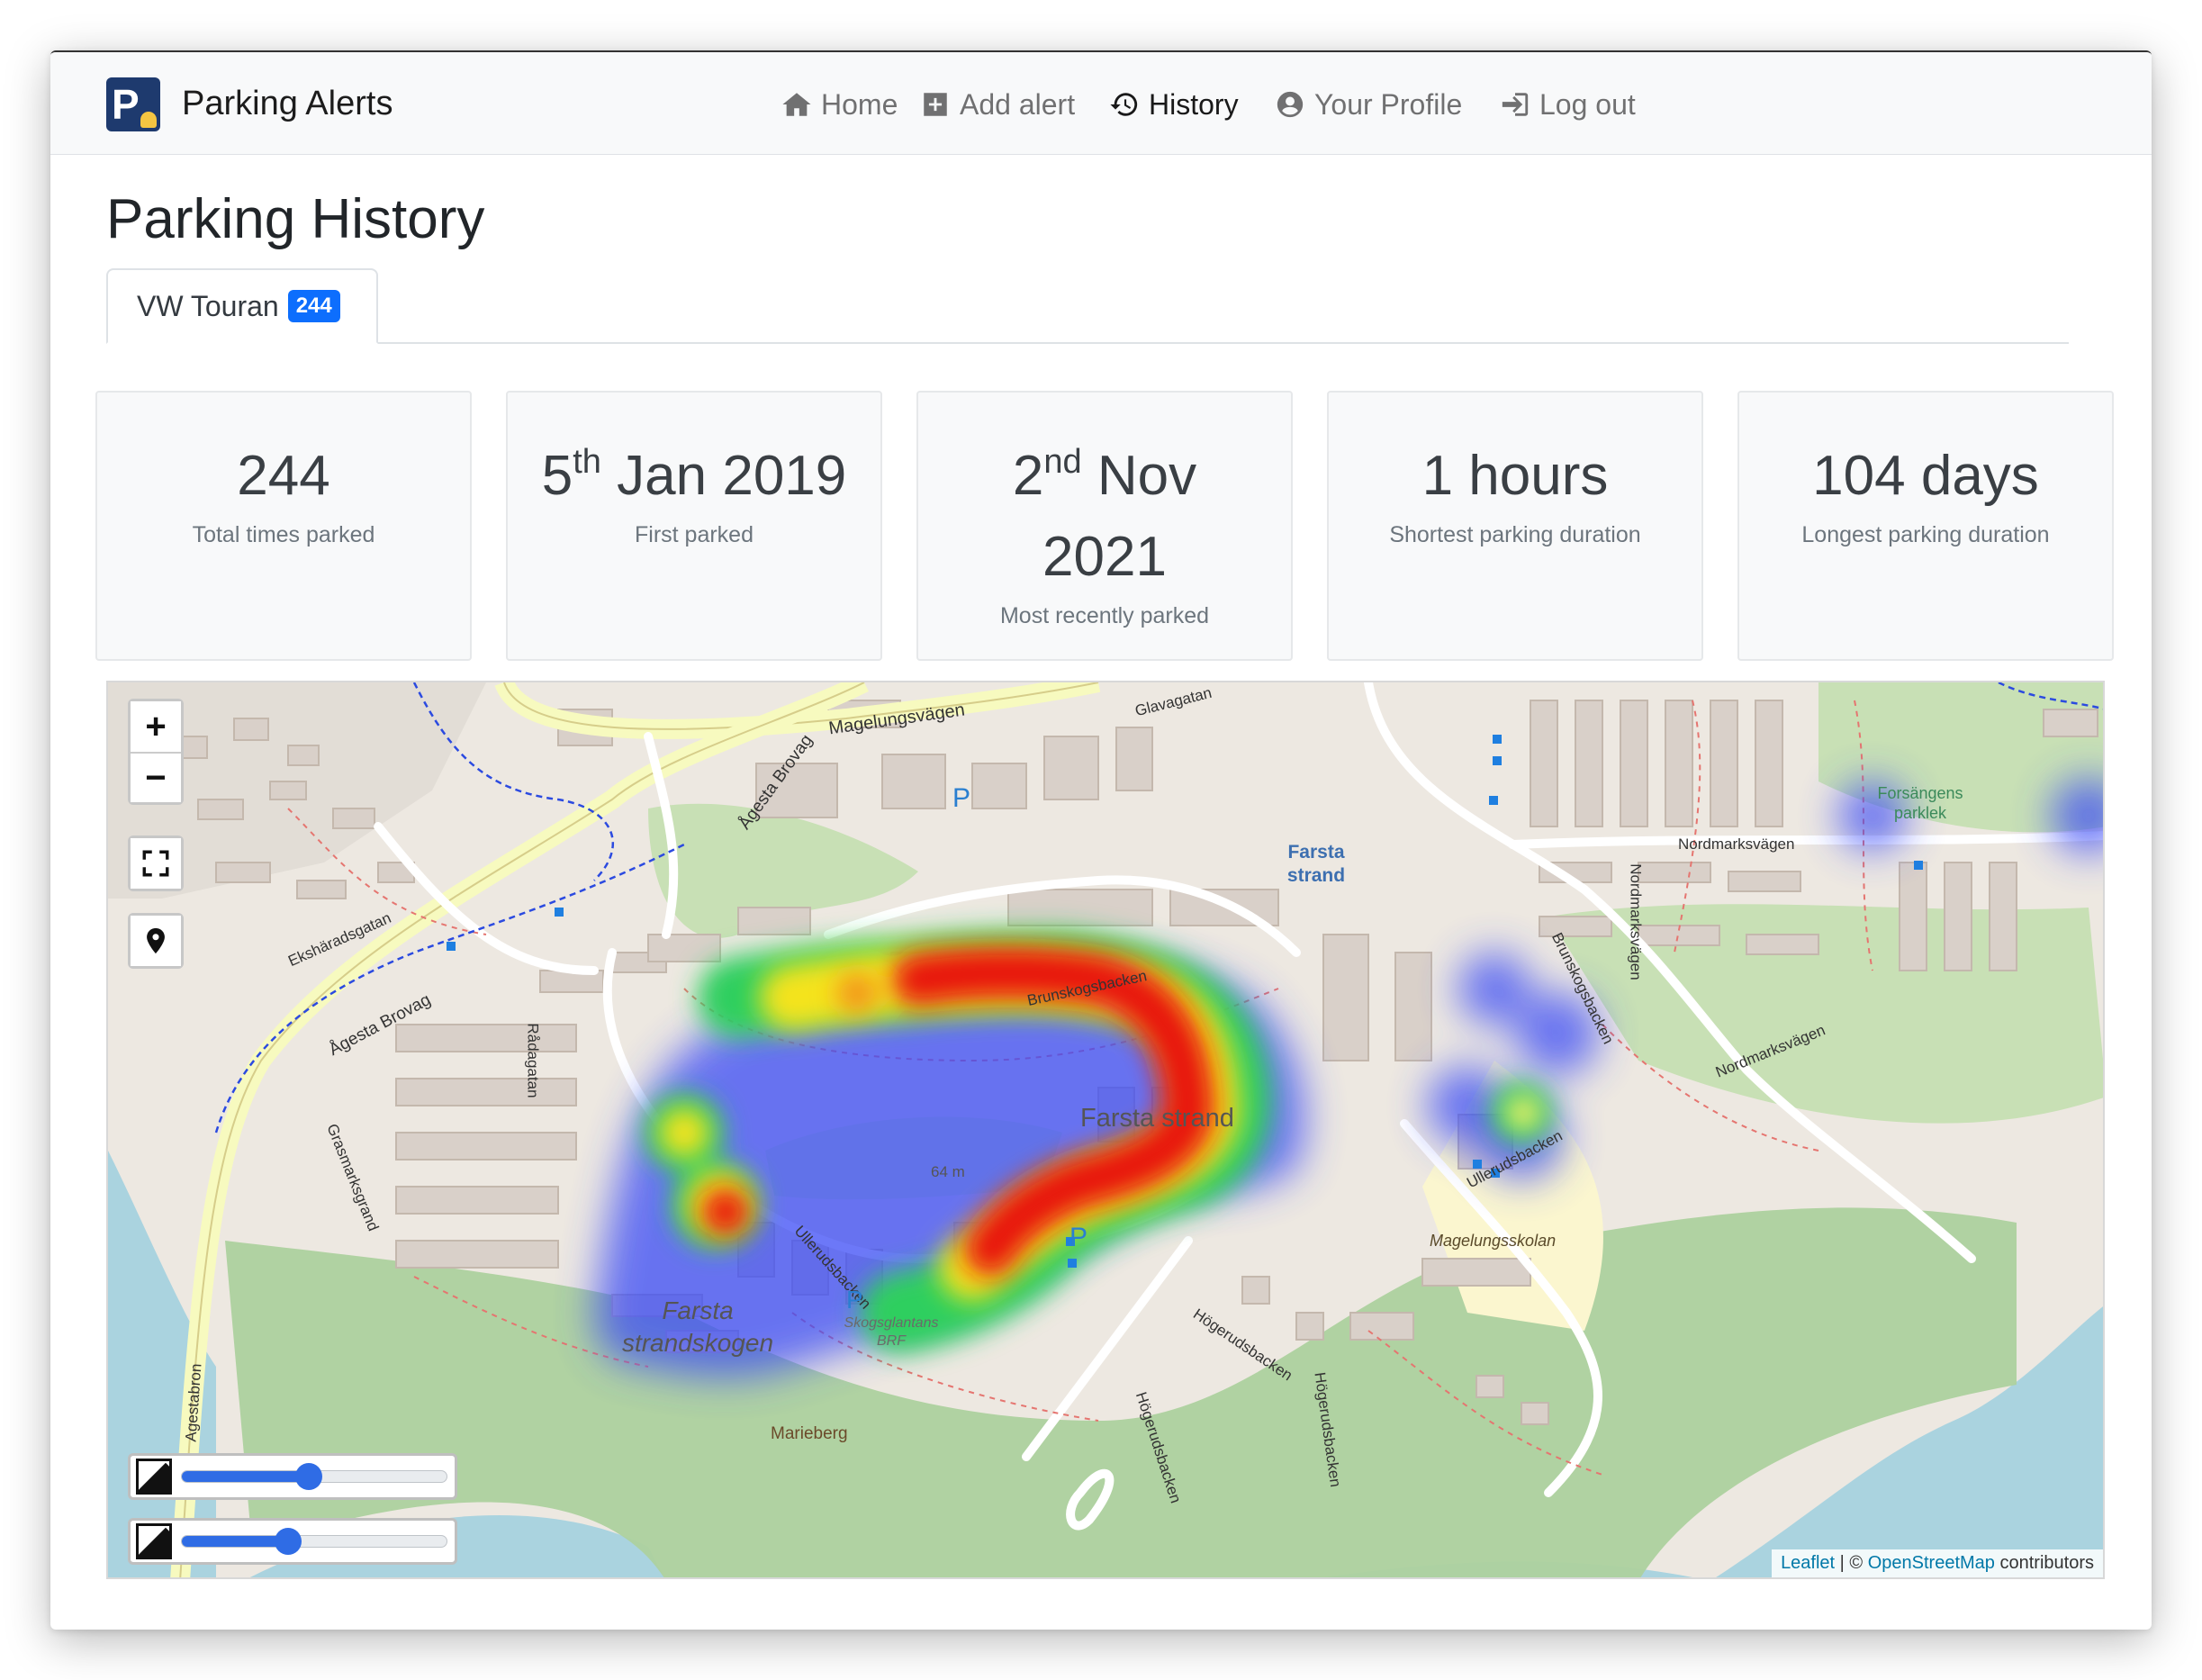  I want to click on tabs-divider, so click(1088, 343).